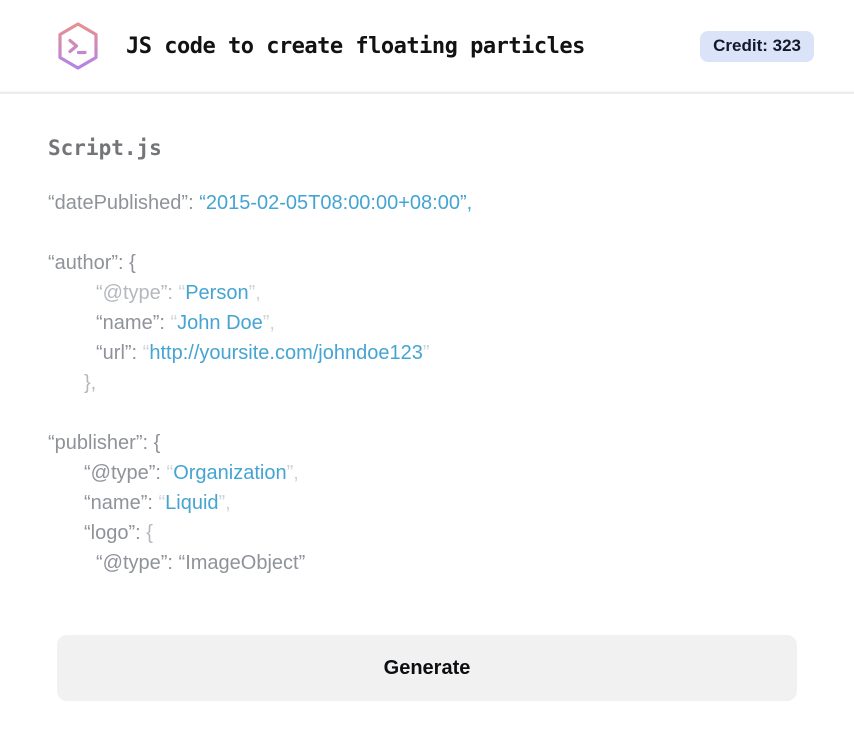 The width and height of the screenshot is (854, 748). What do you see at coordinates (78, 46) in the screenshot?
I see `terminal-prompt-hexagon-icon` at bounding box center [78, 46].